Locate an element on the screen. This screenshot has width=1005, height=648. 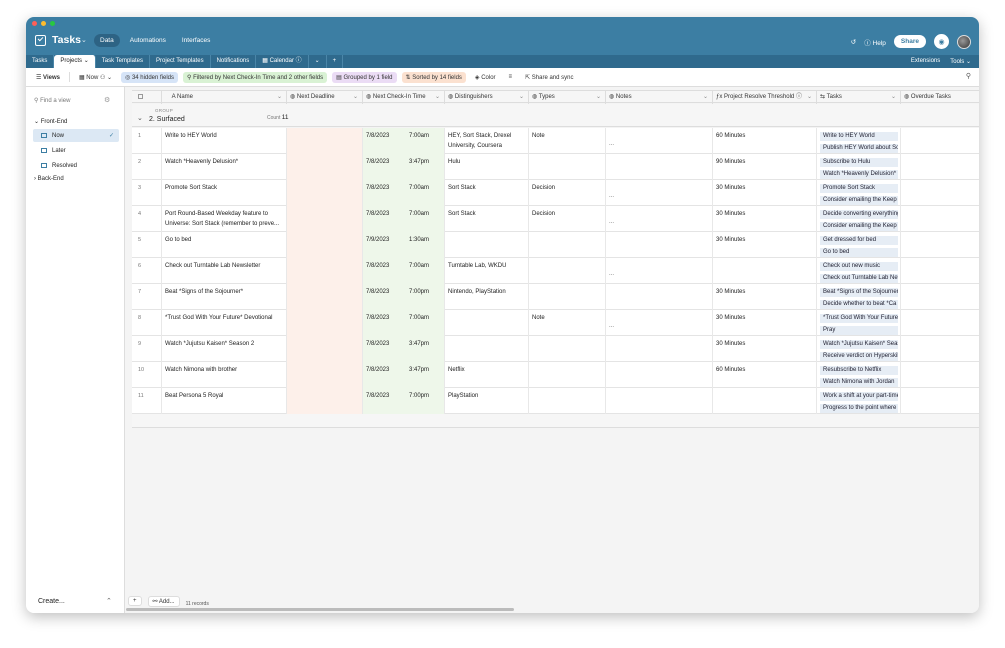
linked-task-chip: Progress to the point where is located at coordinates (859, 408).